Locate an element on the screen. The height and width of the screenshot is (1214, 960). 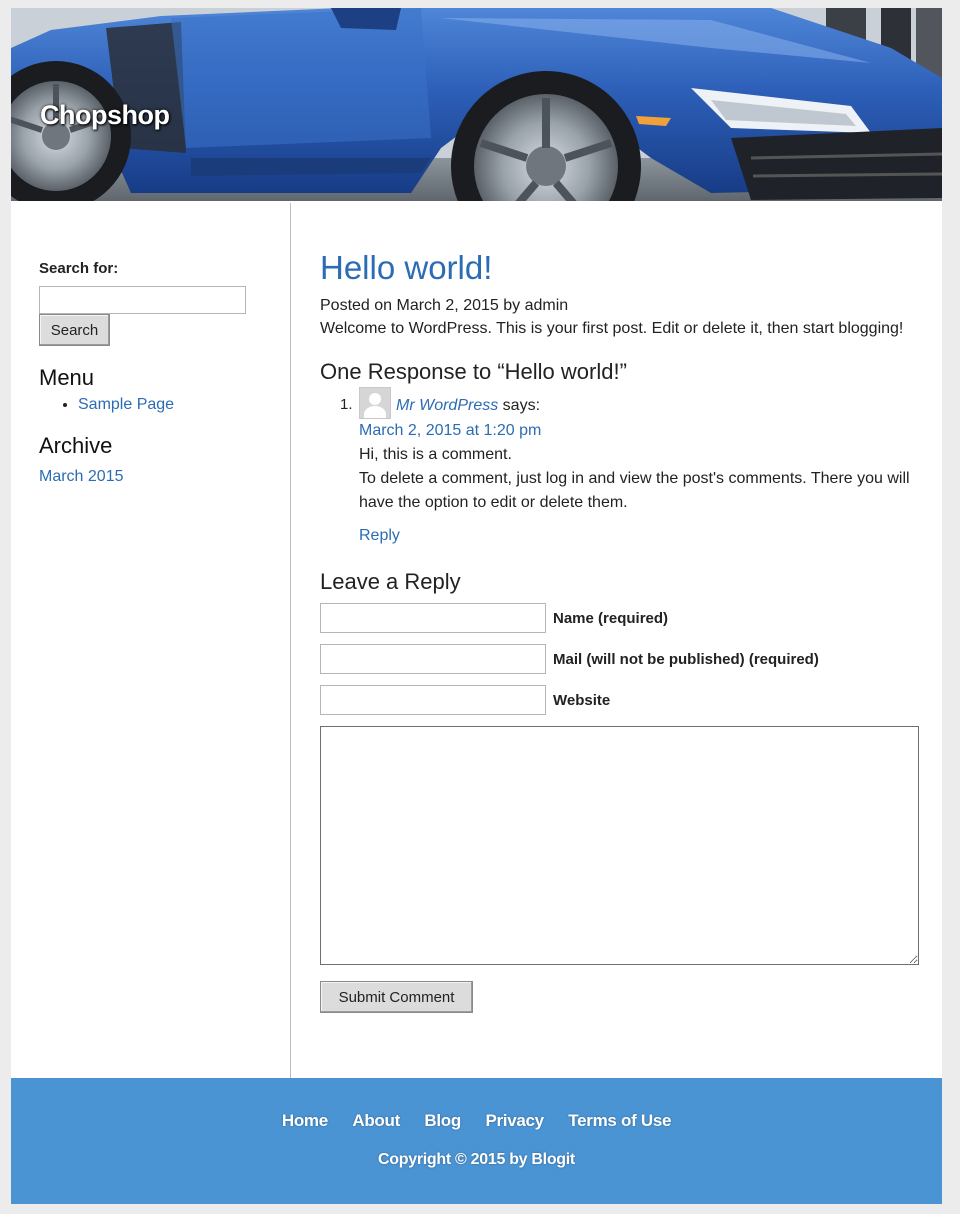
footer-nav: Home About Blog Privacy Terms of Use is located at coordinates (476, 1121).